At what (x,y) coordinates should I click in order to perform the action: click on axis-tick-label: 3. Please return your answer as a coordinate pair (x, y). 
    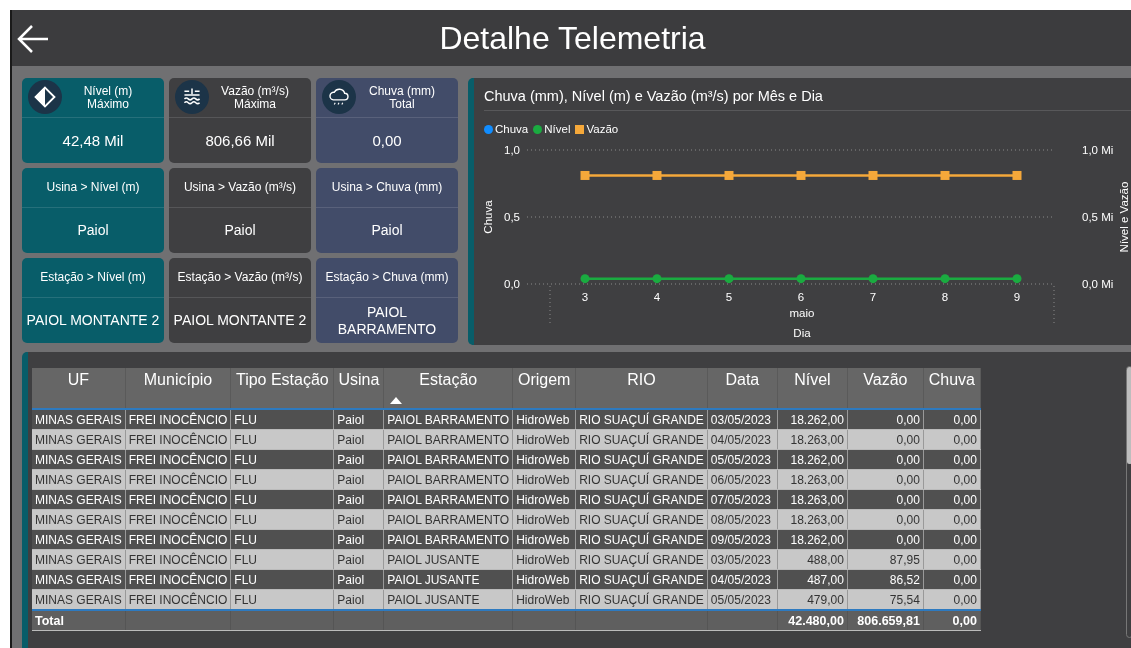
    Looking at the image, I should click on (585, 297).